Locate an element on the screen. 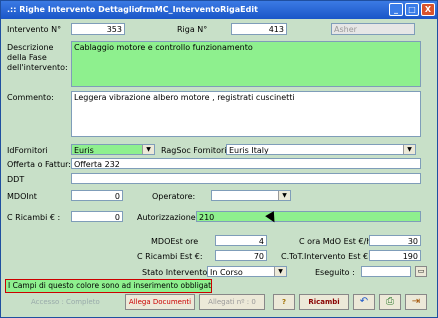 The height and width of the screenshot is (318, 438). autorizzazione-field: 210 is located at coordinates (308, 216).